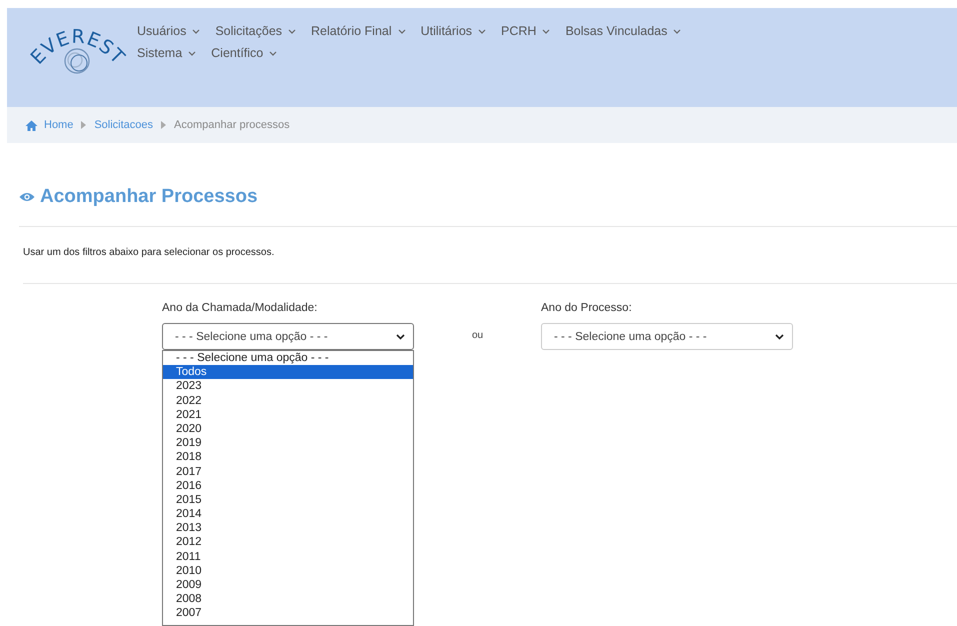  I want to click on dropdown-option: 2020, so click(288, 429).